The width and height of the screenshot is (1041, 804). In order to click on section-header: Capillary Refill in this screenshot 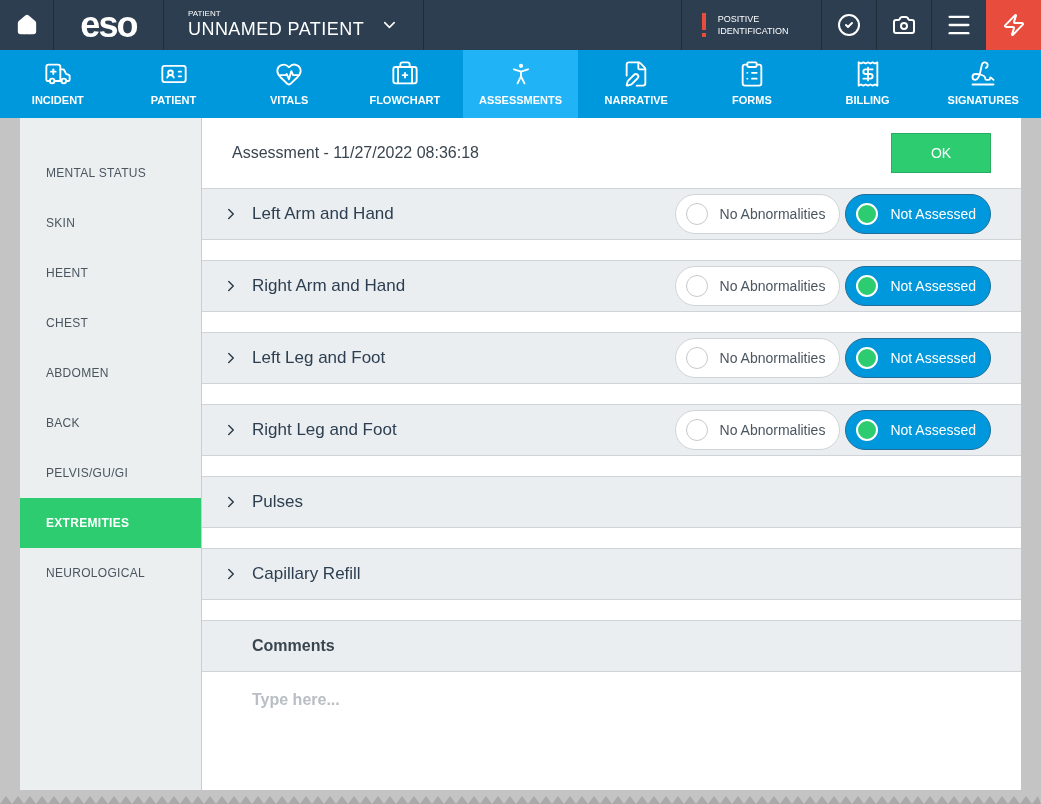, I will do `click(611, 574)`.